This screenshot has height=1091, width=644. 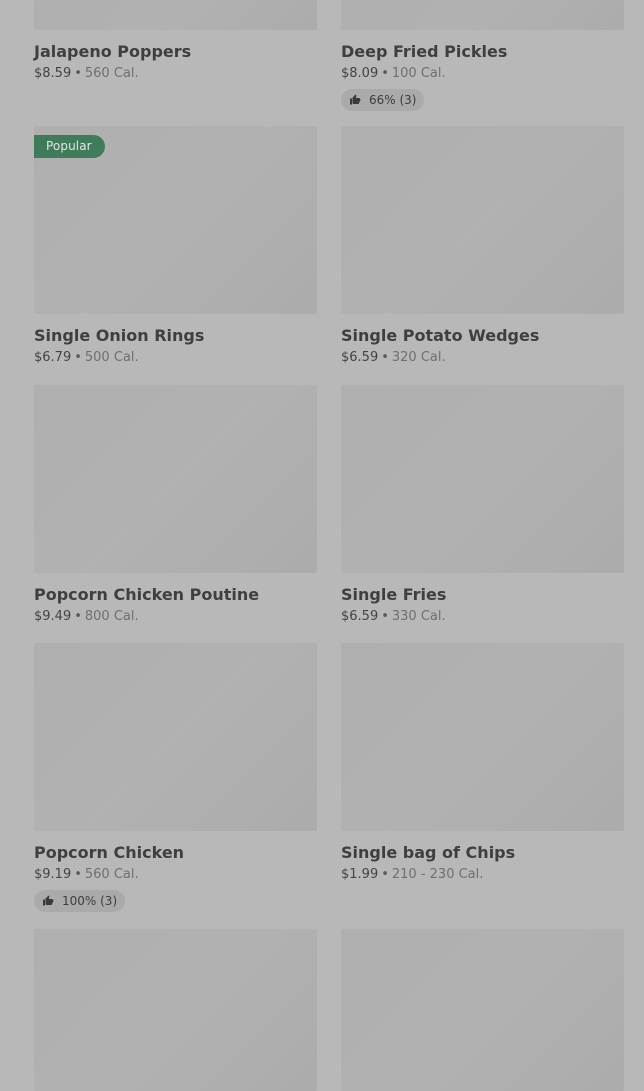 I want to click on menu-item-meta: $6.59 • 330 Cal., so click(x=482, y=617).